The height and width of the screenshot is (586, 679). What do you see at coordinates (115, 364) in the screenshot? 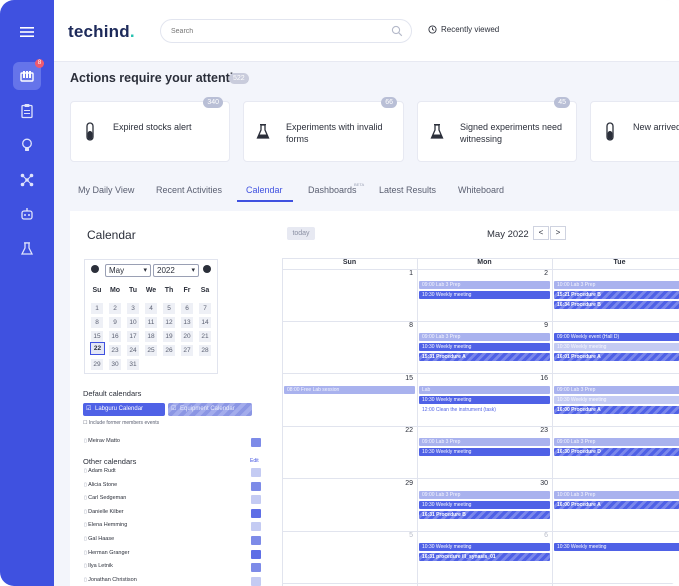
I see `mini-day: 30` at bounding box center [115, 364].